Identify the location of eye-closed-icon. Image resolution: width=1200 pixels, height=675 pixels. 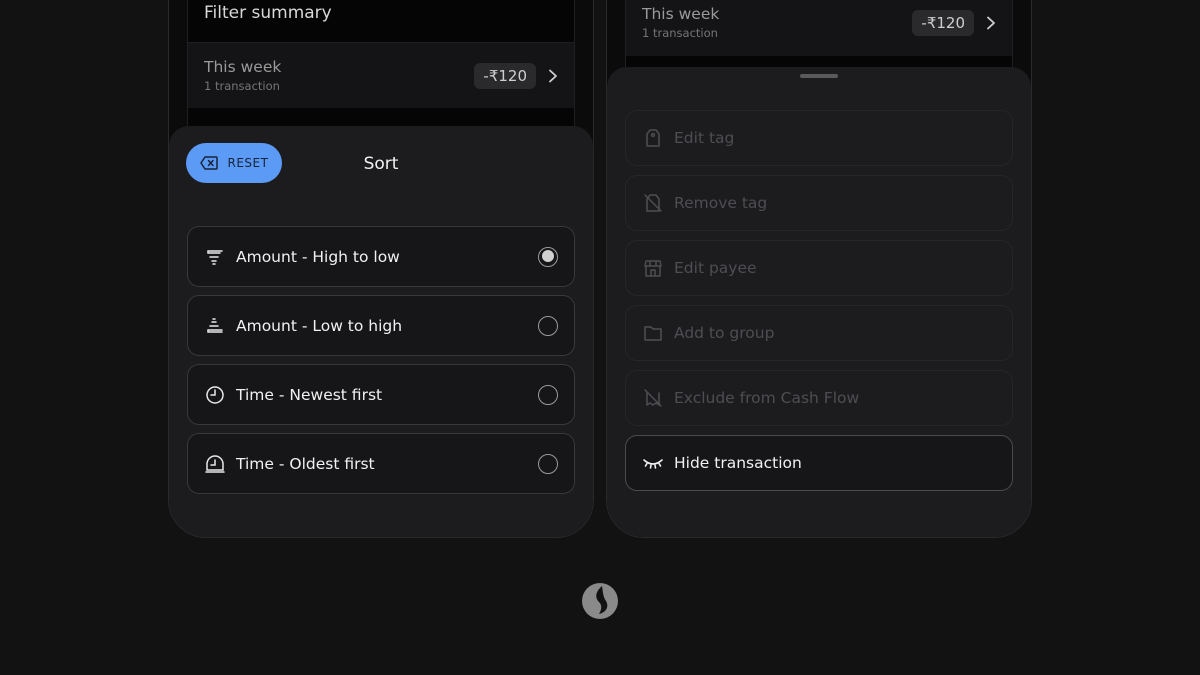
(653, 463).